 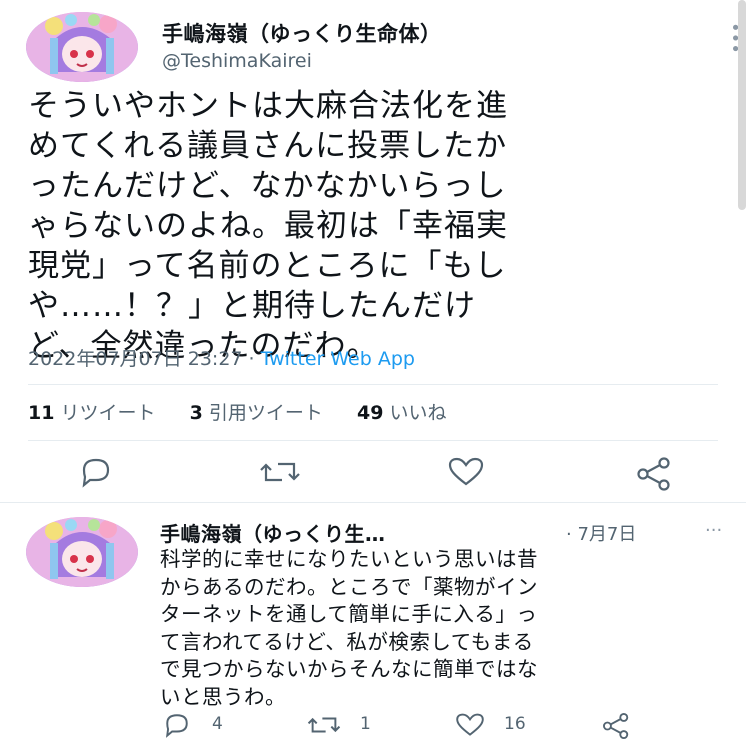 What do you see at coordinates (654, 474) in the screenshot?
I see `share-icon` at bounding box center [654, 474].